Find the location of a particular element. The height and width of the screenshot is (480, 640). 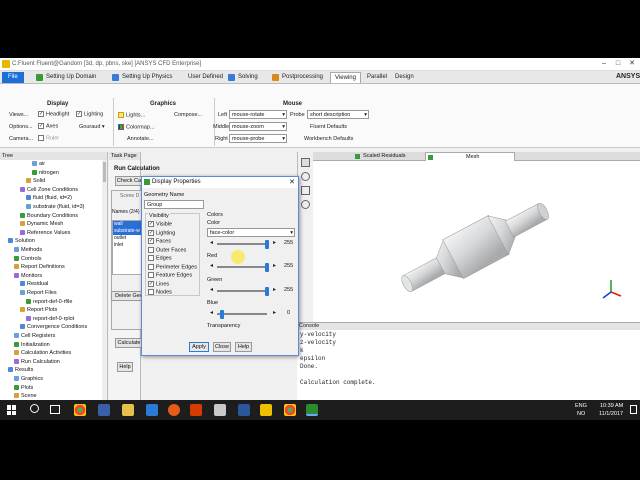

workbench-defaults-button: Workbench Defaults is located at coordinates (328, 139).